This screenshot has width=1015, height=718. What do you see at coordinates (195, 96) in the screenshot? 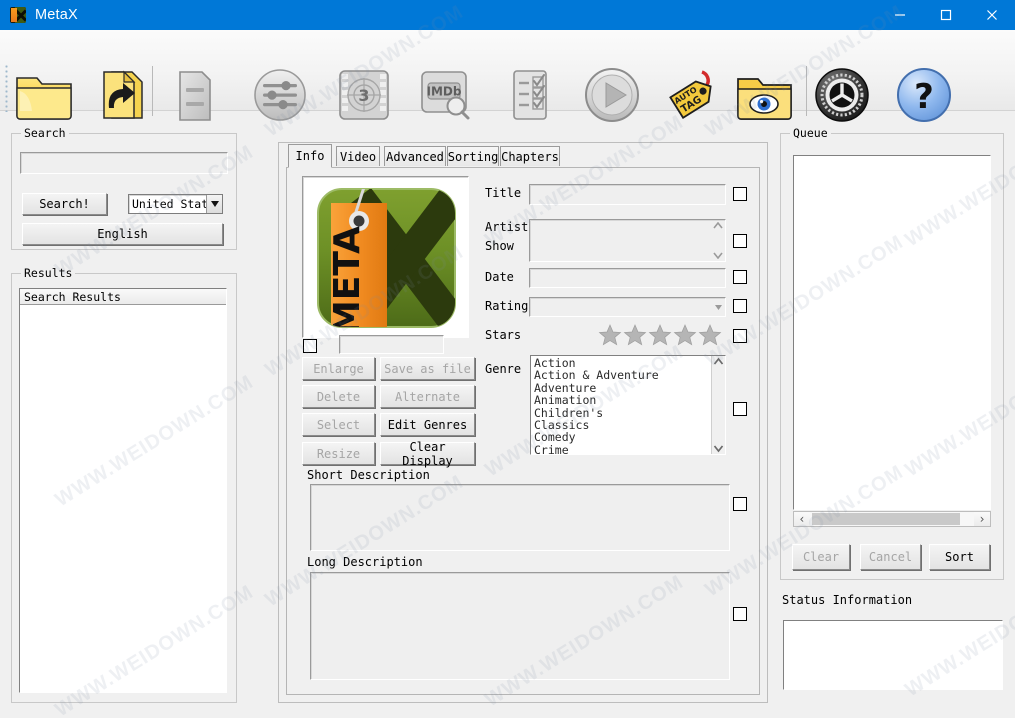
I see `tag-list-button` at bounding box center [195, 96].